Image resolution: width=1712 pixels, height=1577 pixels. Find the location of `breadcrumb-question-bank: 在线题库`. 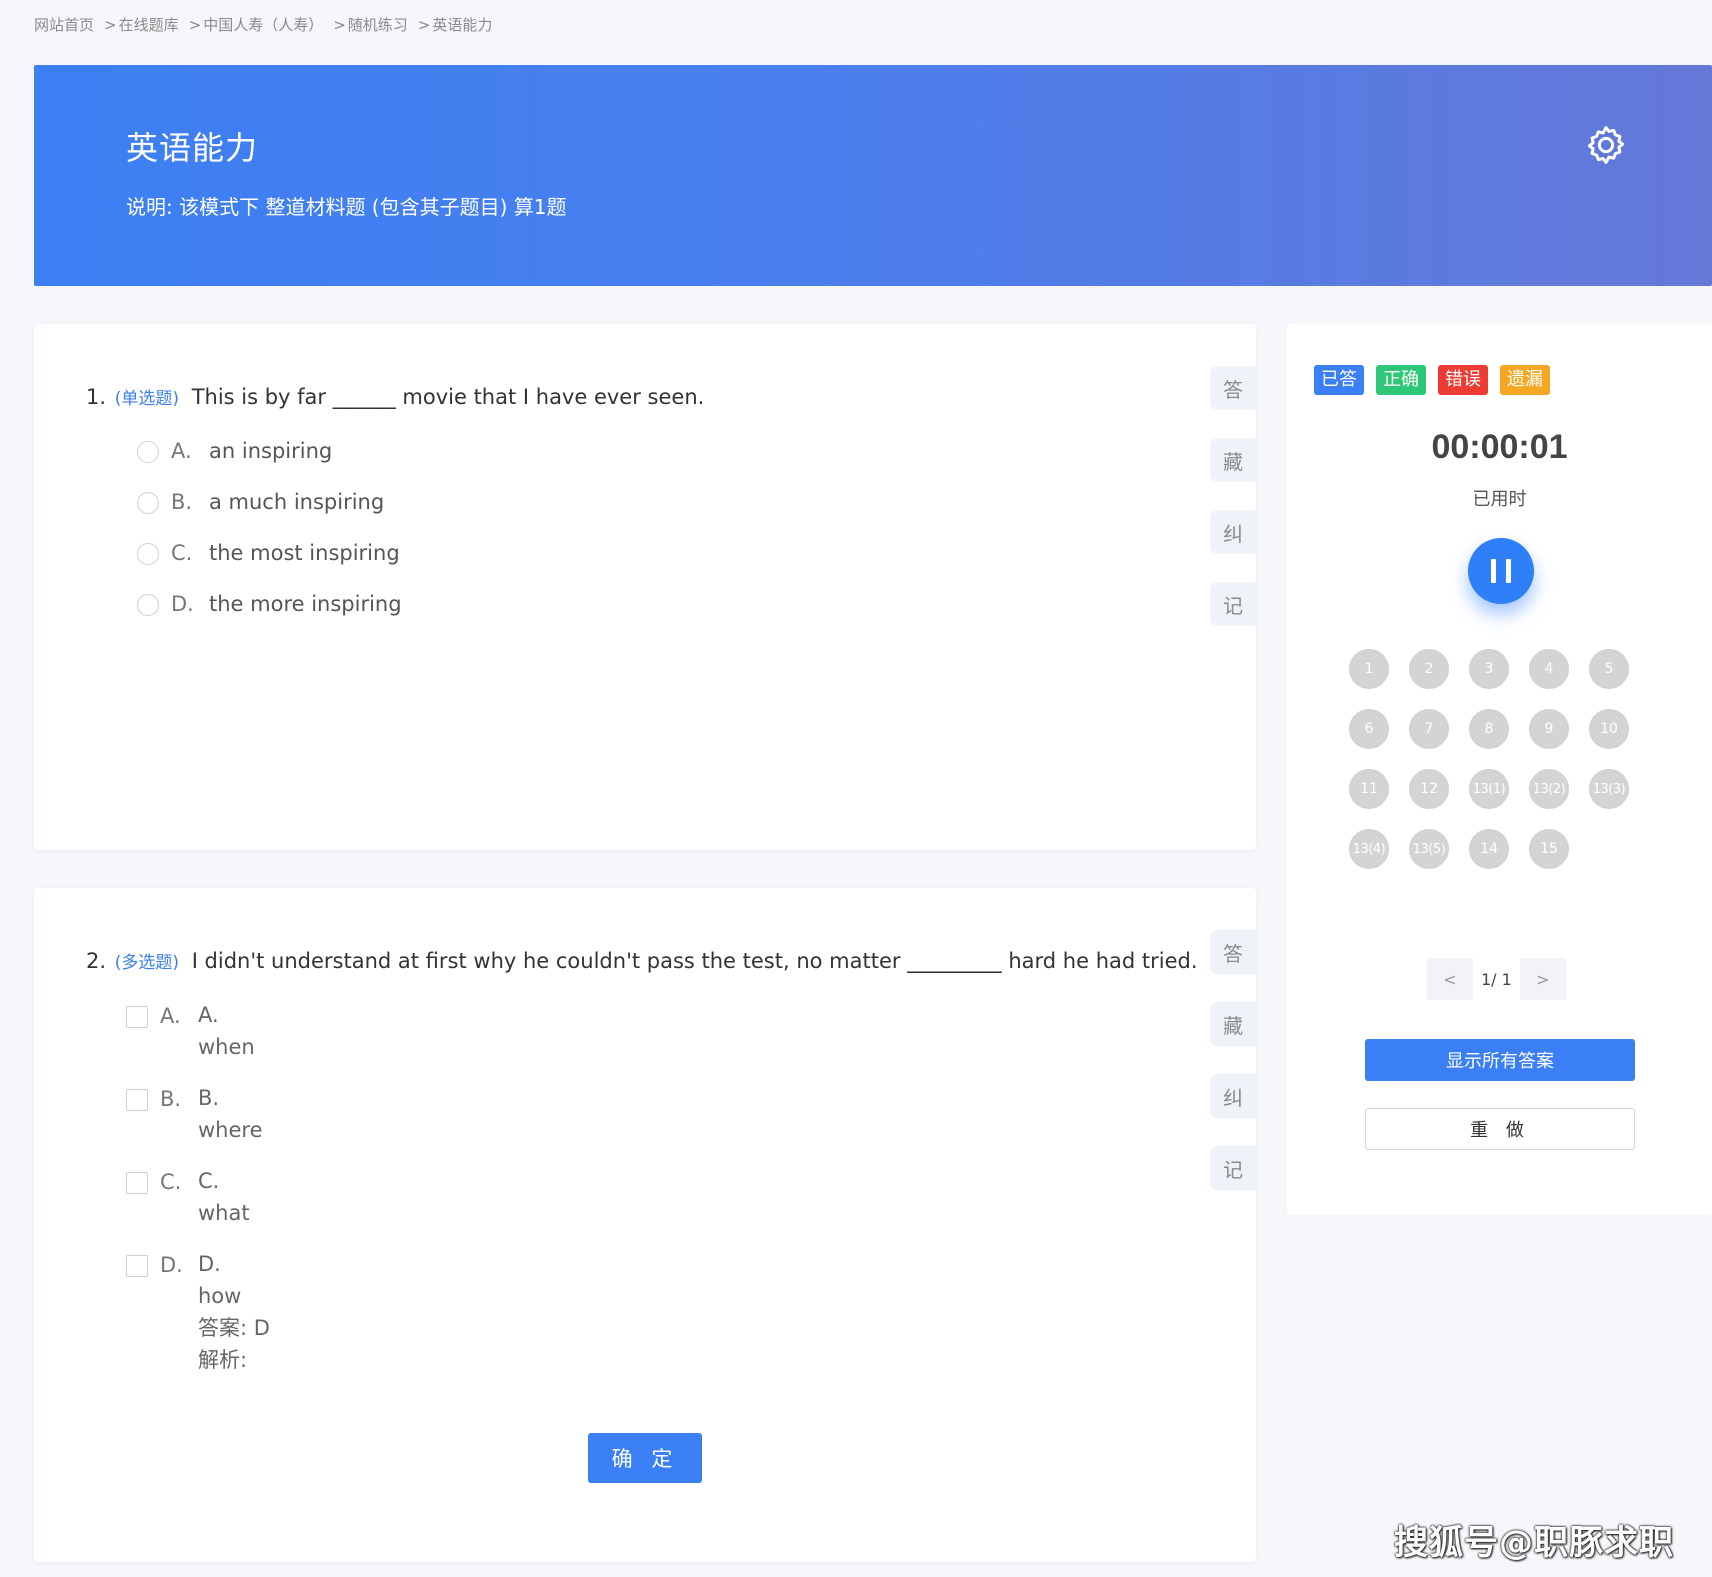

breadcrumb-question-bank: 在线题库 is located at coordinates (149, 25).